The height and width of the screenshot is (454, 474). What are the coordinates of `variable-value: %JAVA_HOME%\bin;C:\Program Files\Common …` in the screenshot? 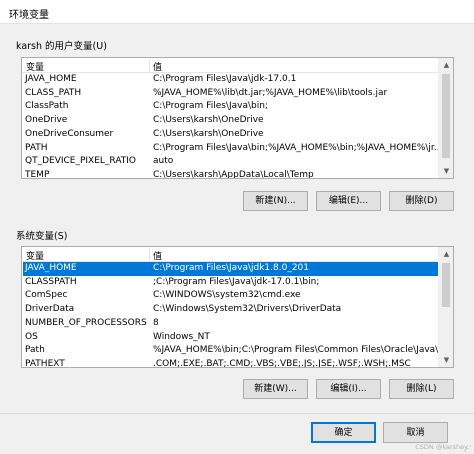 It's located at (296, 350).